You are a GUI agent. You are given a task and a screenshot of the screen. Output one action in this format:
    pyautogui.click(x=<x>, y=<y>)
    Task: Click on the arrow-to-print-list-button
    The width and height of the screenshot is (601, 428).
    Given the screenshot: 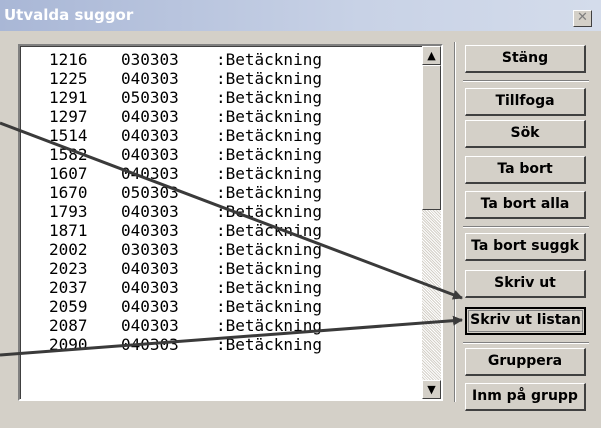 What is the action you would take?
    pyautogui.click(x=231, y=336)
    